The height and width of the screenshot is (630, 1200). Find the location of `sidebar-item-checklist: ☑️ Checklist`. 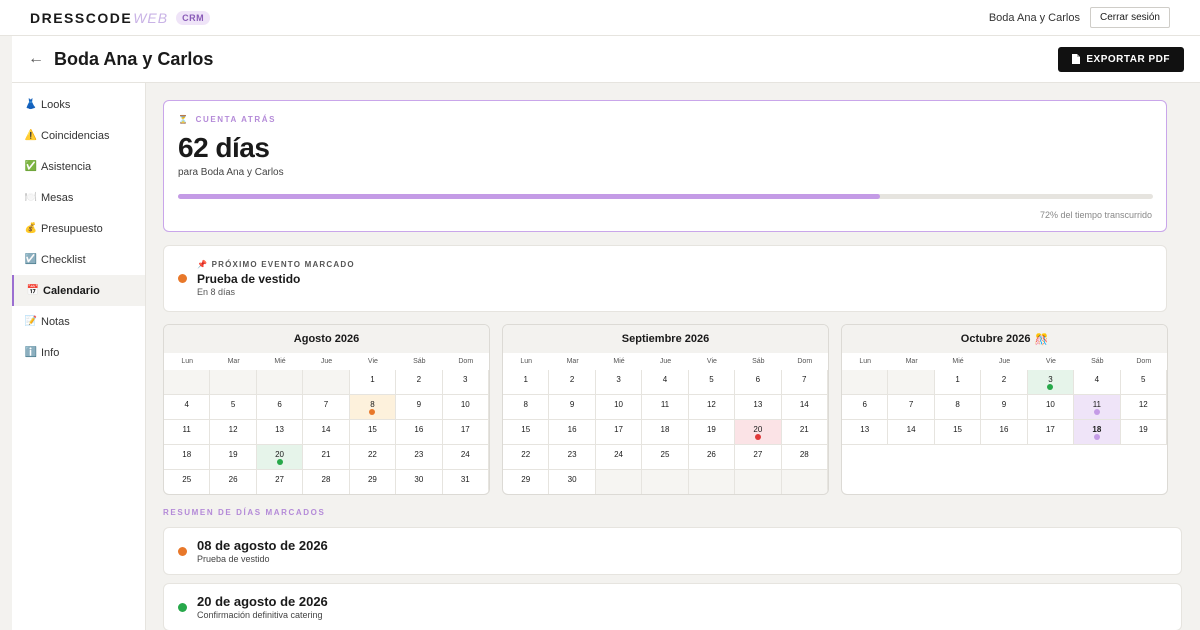

sidebar-item-checklist: ☑️ Checklist is located at coordinates (78, 259).